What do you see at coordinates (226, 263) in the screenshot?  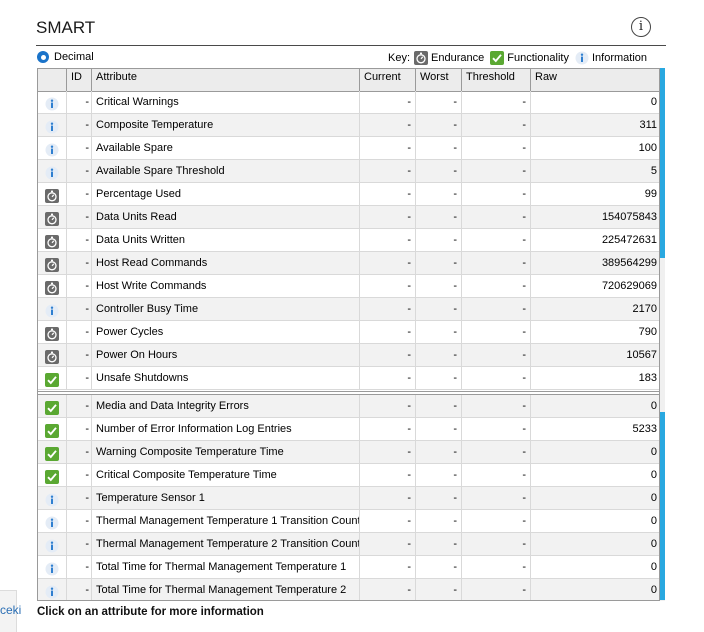 I see `row-attribute: Host Read Commands` at bounding box center [226, 263].